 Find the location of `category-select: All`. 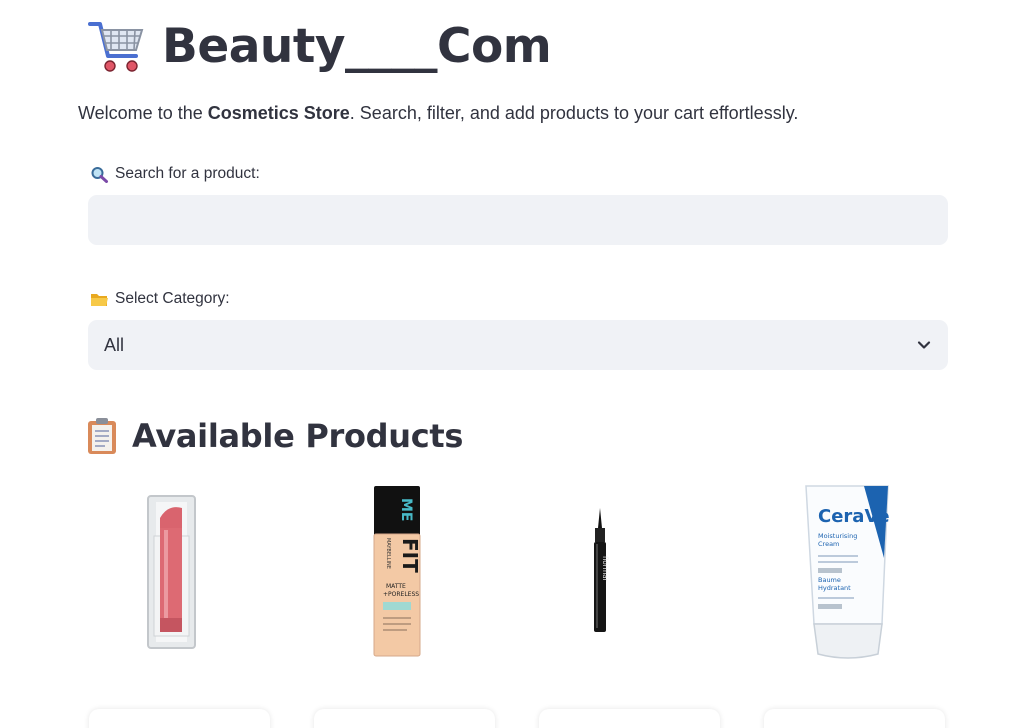

category-select: All is located at coordinates (518, 345).